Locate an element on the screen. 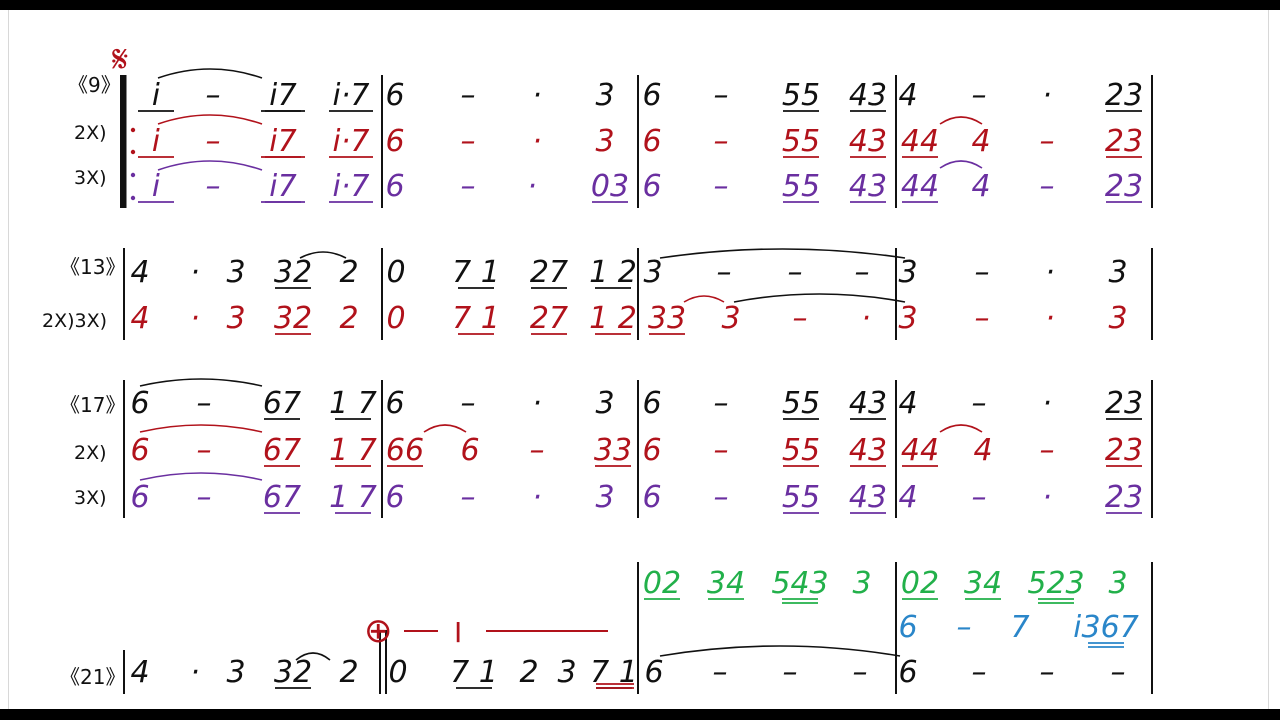 The width and height of the screenshot is (1280, 720). jianpu-note: 0 is located at coordinates (395, 272).